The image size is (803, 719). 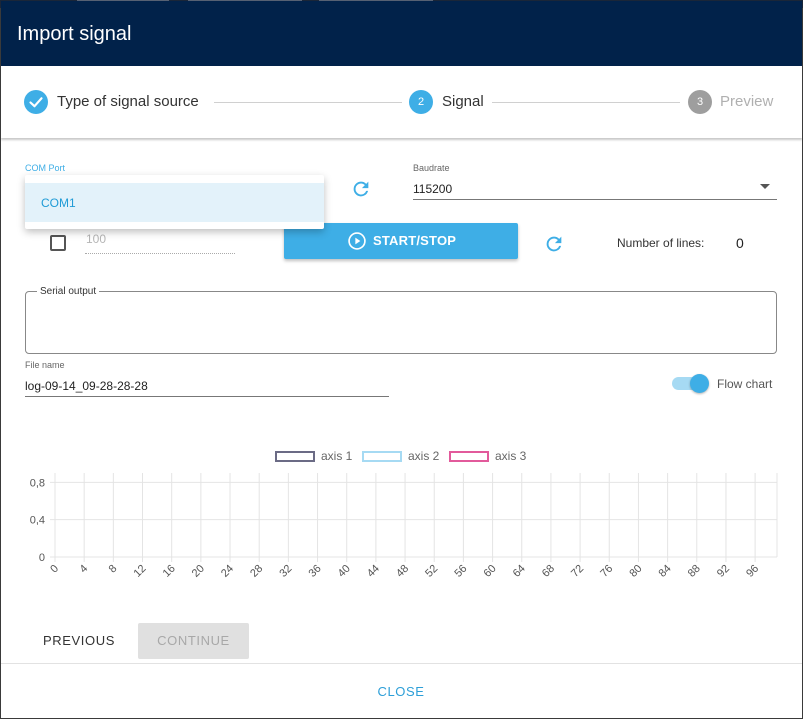 What do you see at coordinates (723, 571) in the screenshot?
I see `x-tick-label: 92` at bounding box center [723, 571].